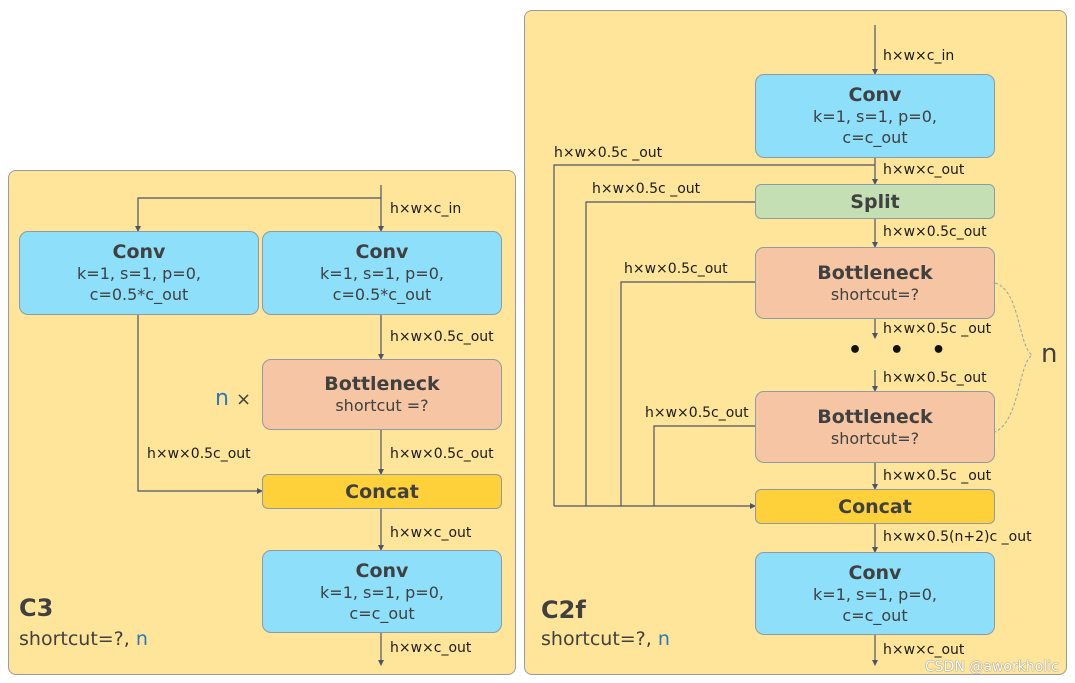 This screenshot has height=683, width=1075. Describe the element at coordinates (937, 329) in the screenshot. I see `c2f-after-b1-label: h×w×0.5c _out` at that location.